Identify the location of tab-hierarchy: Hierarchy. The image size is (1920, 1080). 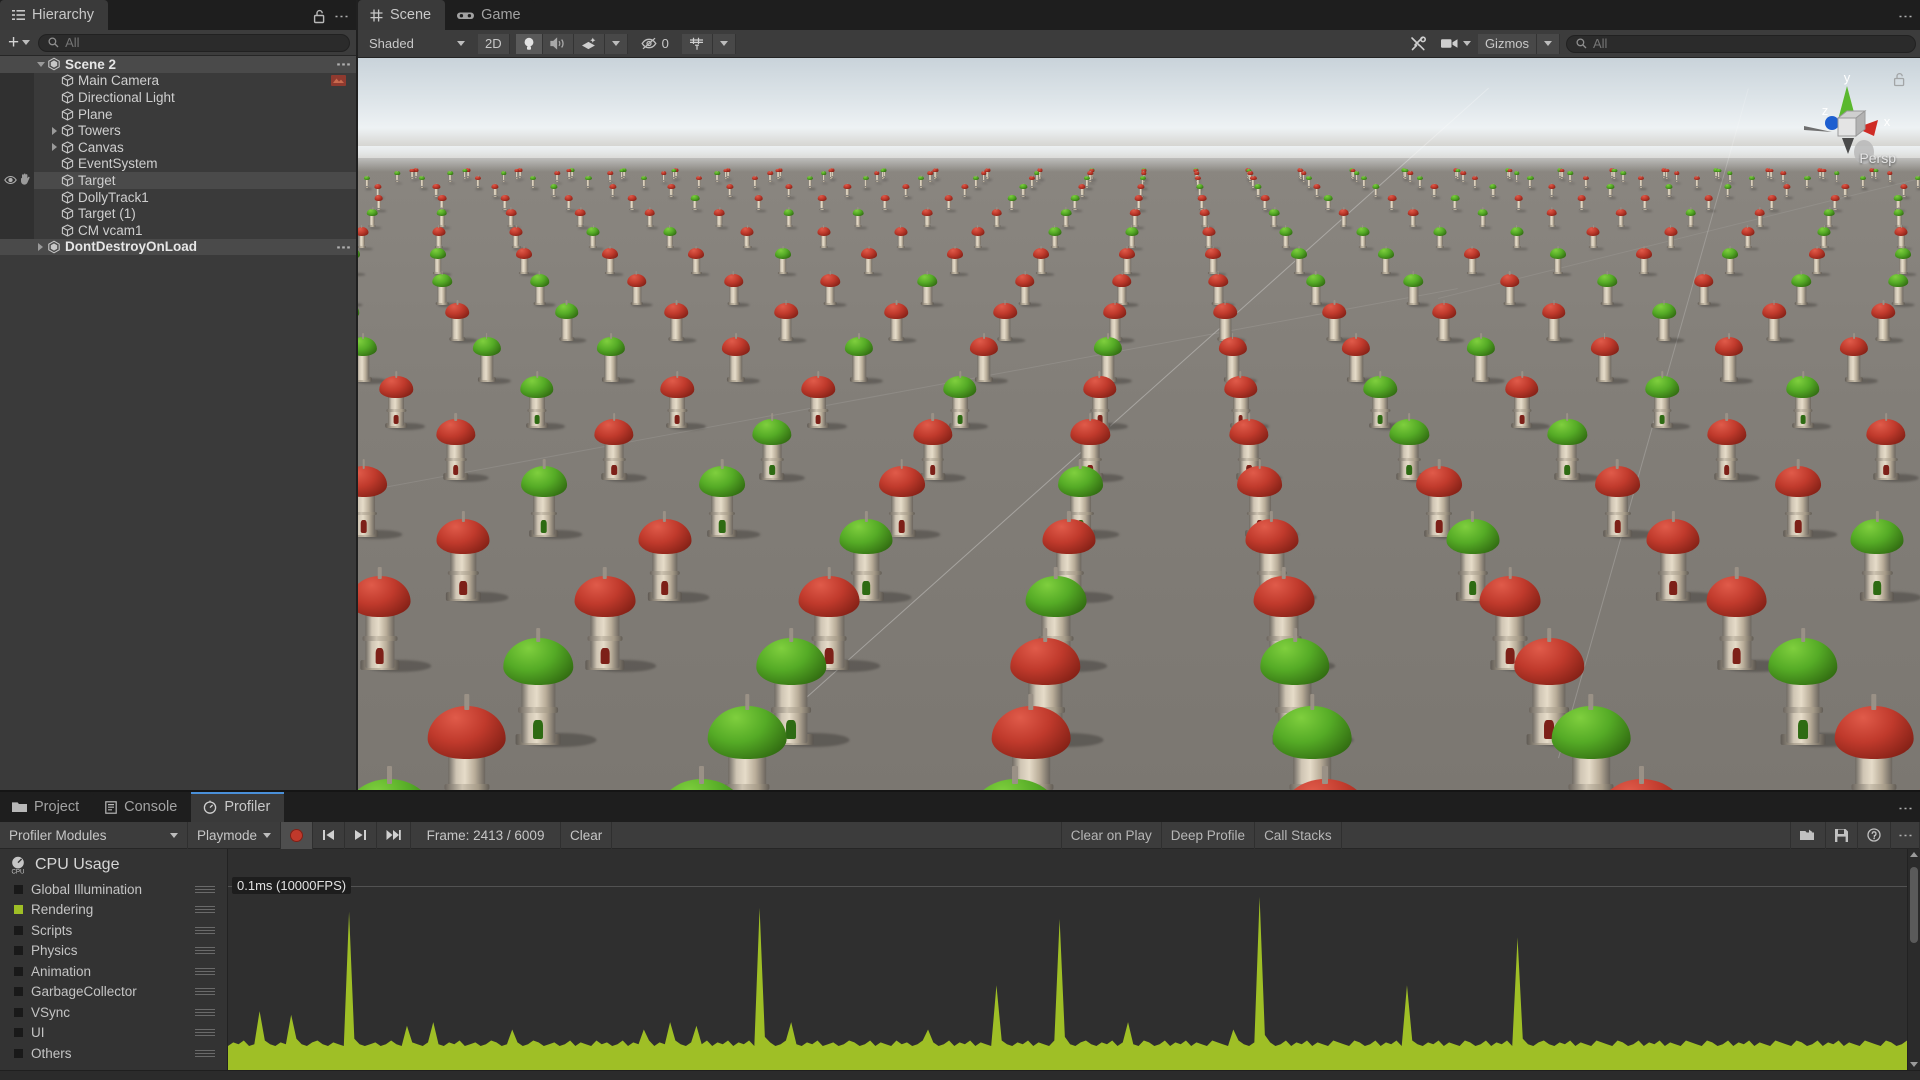
(54, 15).